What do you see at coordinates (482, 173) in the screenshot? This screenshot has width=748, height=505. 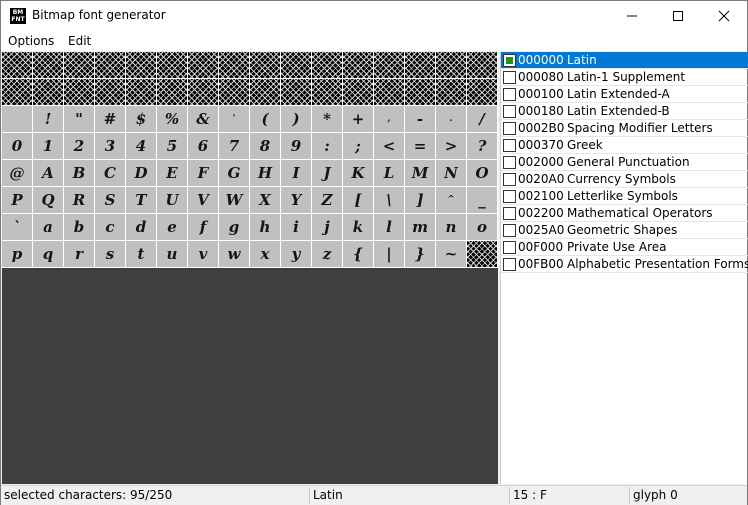 I see `char-cell: O` at bounding box center [482, 173].